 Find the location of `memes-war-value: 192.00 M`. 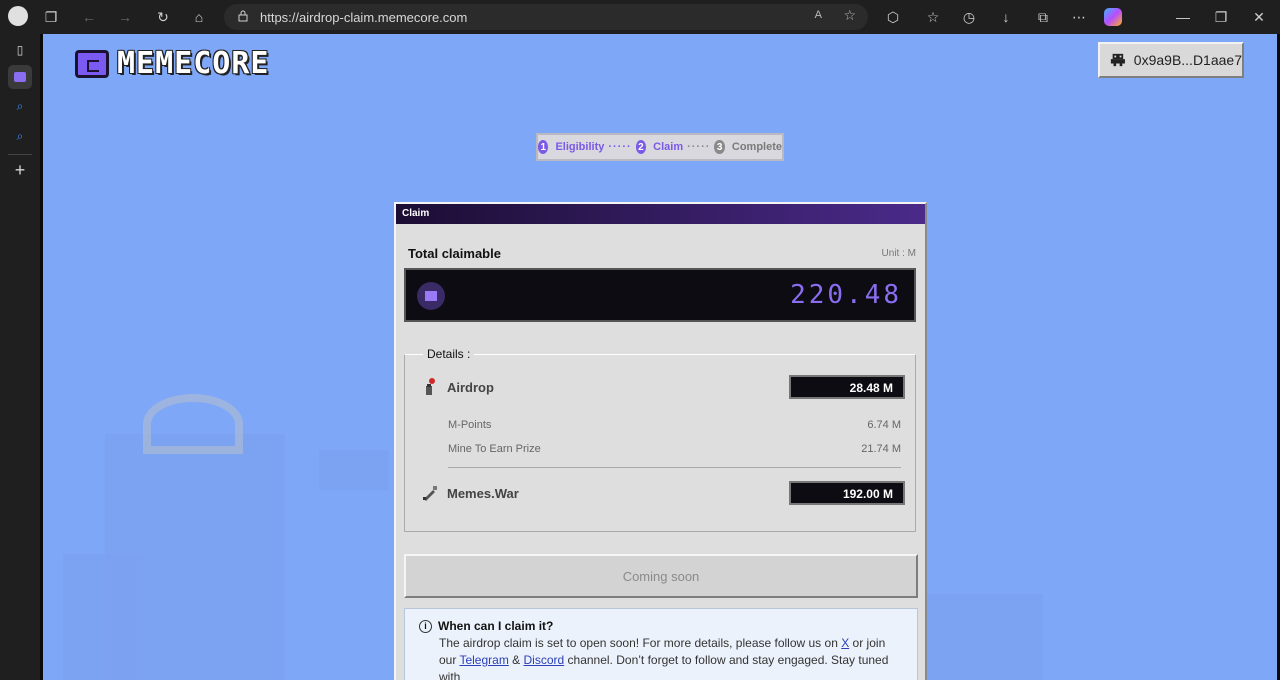

memes-war-value: 192.00 M is located at coordinates (847, 493).